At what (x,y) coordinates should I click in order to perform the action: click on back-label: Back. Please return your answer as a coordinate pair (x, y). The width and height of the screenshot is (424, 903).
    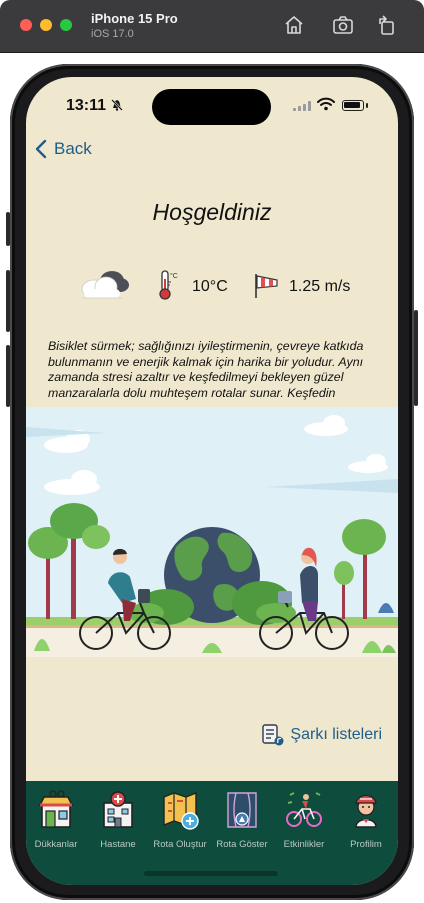
    Looking at the image, I should click on (73, 148).